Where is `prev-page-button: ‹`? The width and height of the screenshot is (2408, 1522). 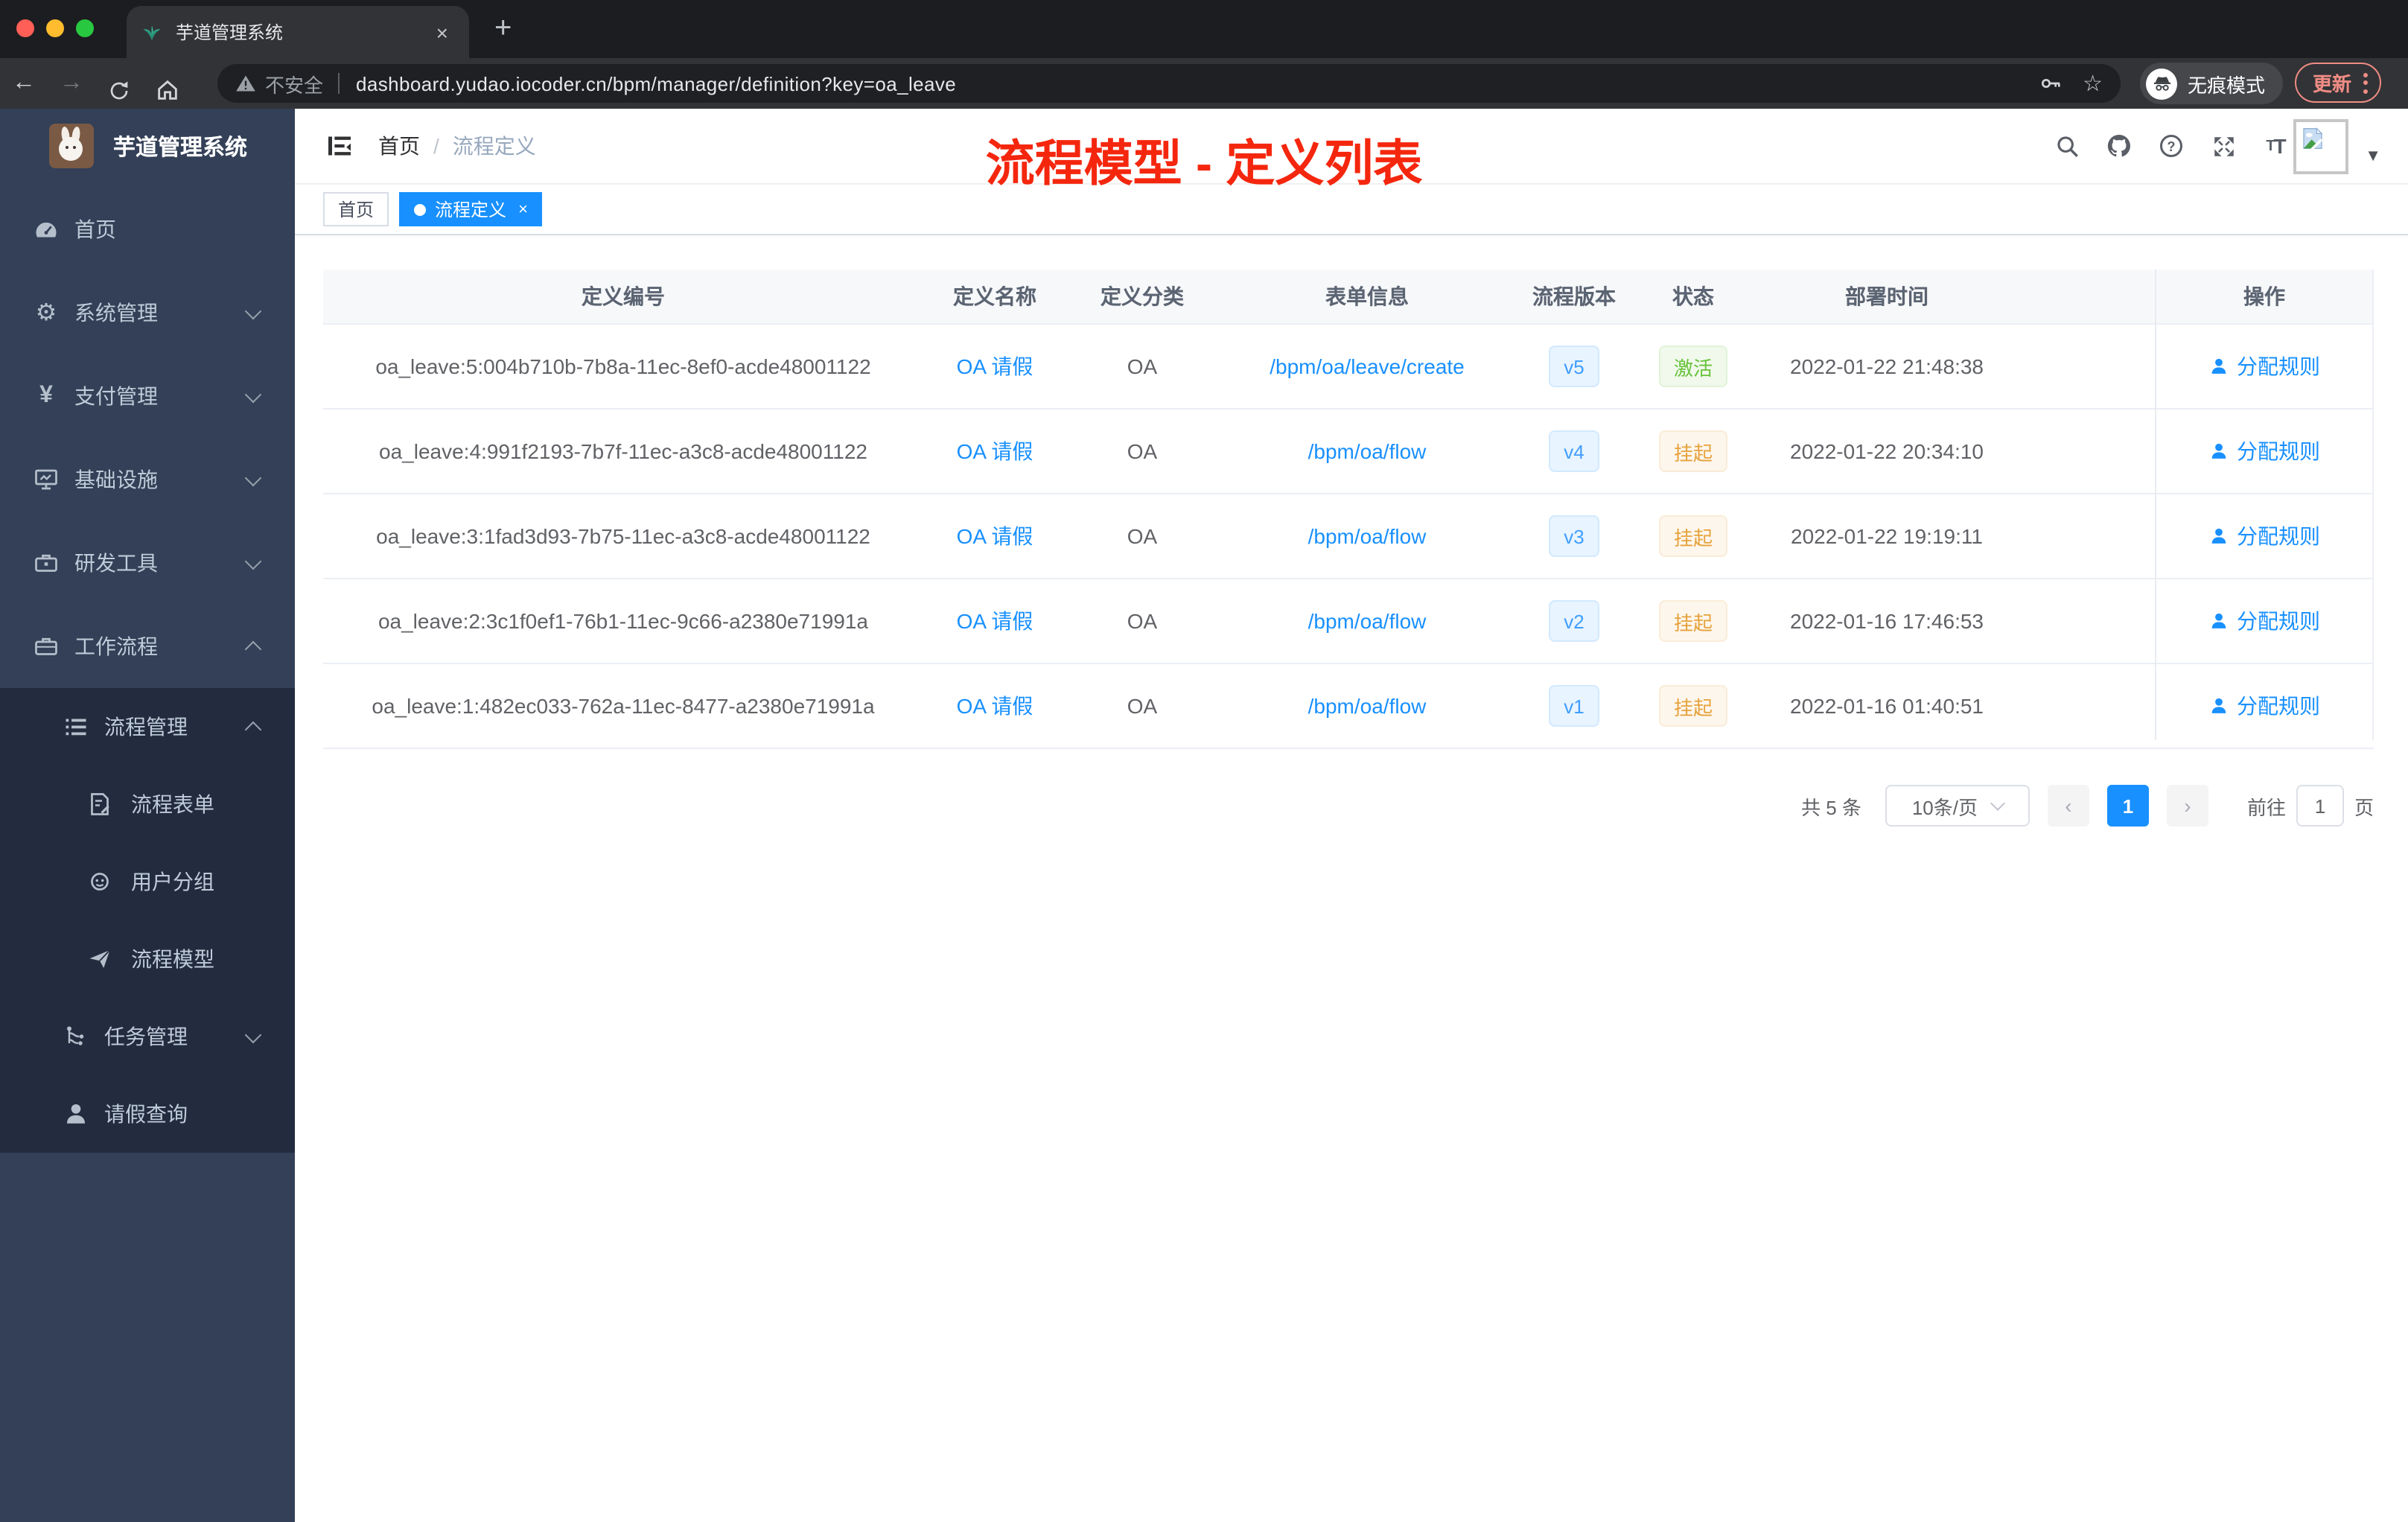 prev-page-button: ‹ is located at coordinates (2068, 806).